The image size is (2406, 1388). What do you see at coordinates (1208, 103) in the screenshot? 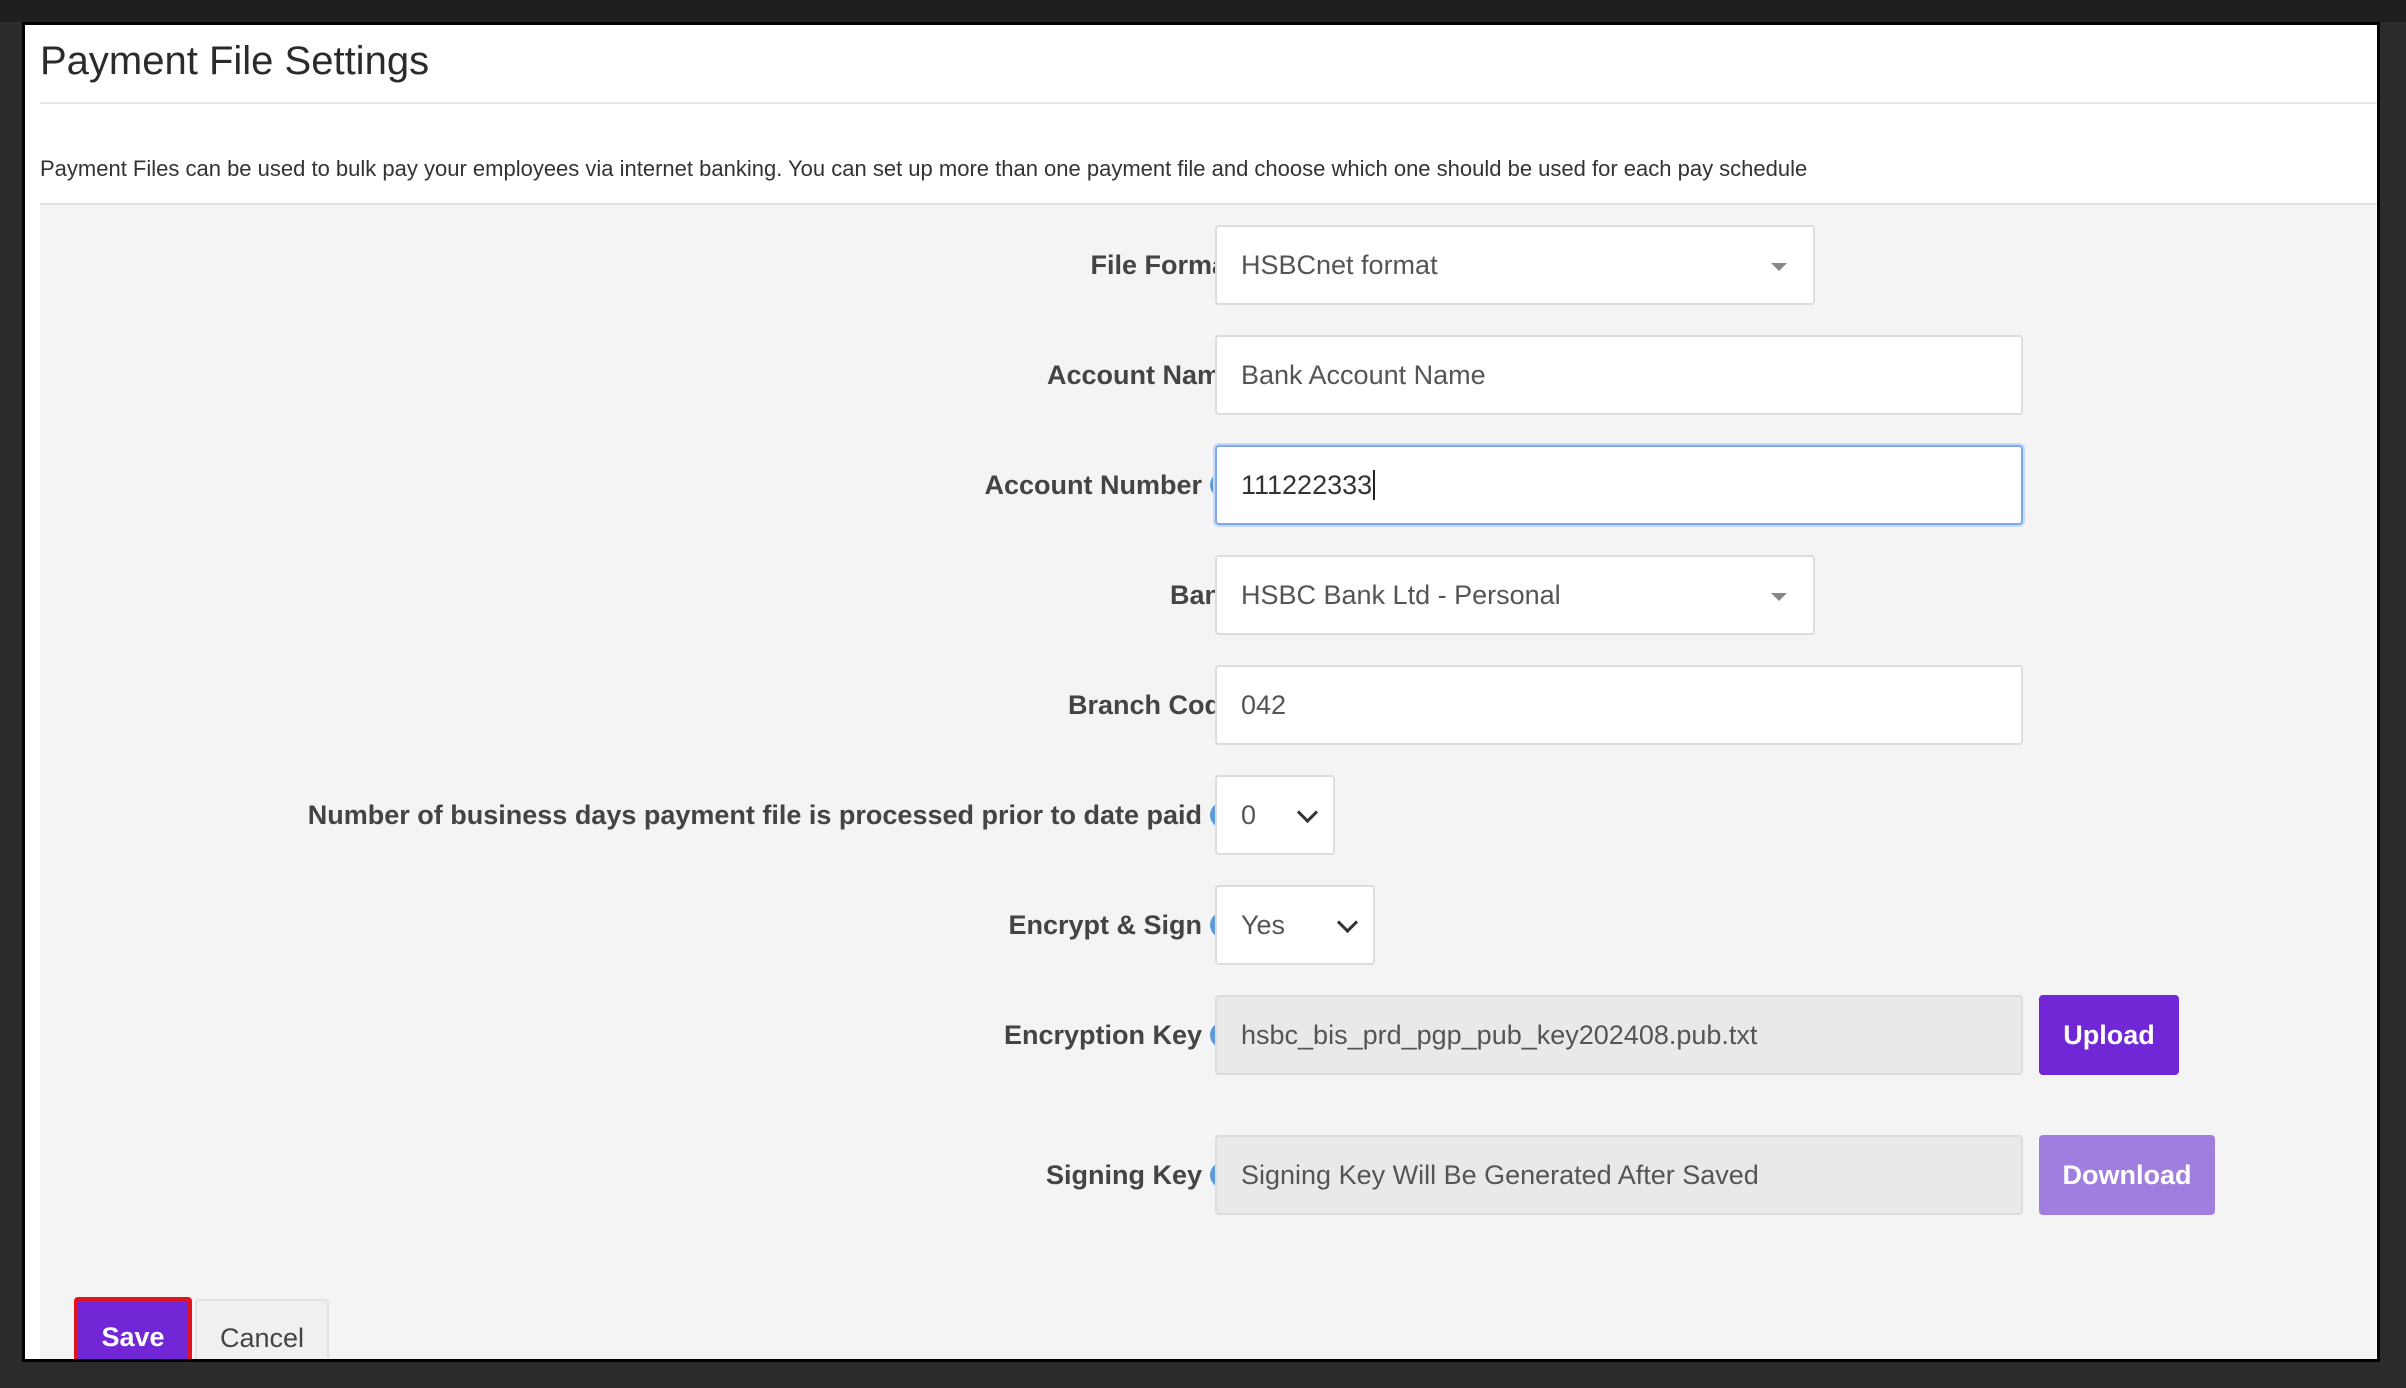
I see `divider` at bounding box center [1208, 103].